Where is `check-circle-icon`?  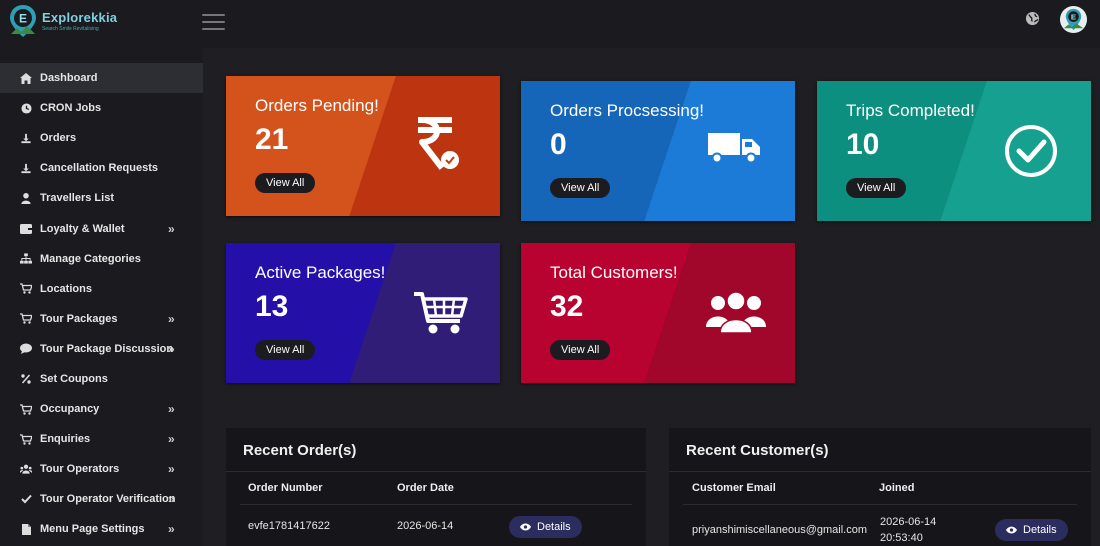
check-circle-icon is located at coordinates (1031, 153).